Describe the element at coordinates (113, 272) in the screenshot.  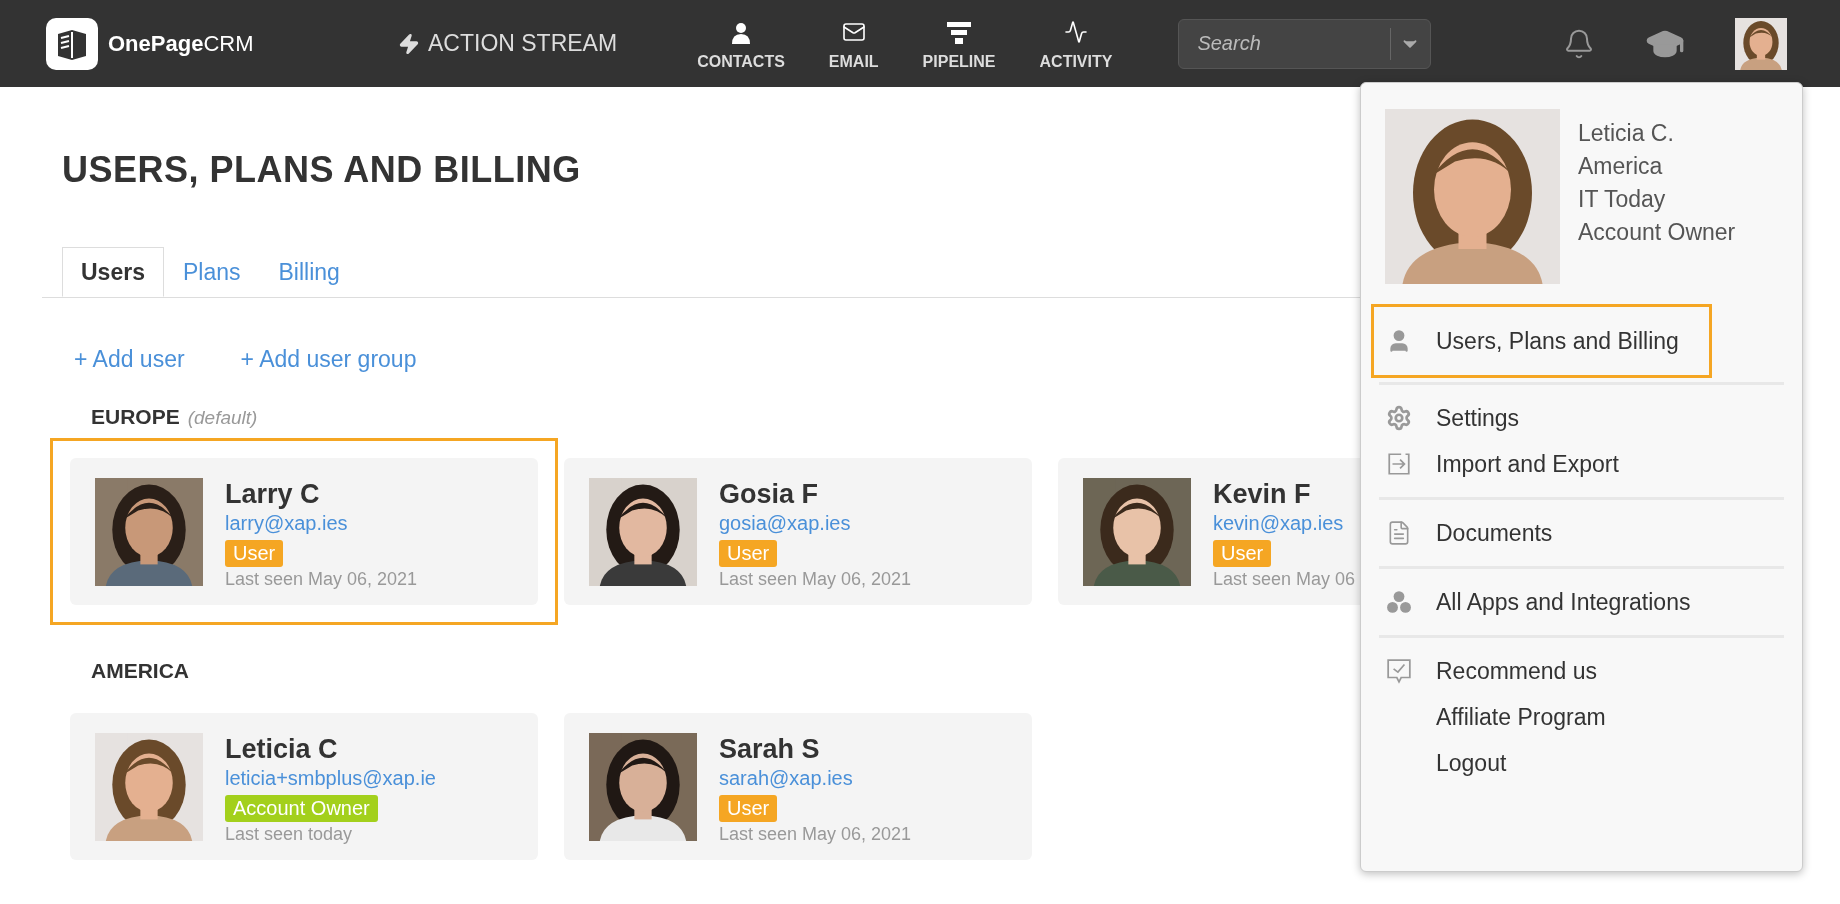
I see `tab: Users` at that location.